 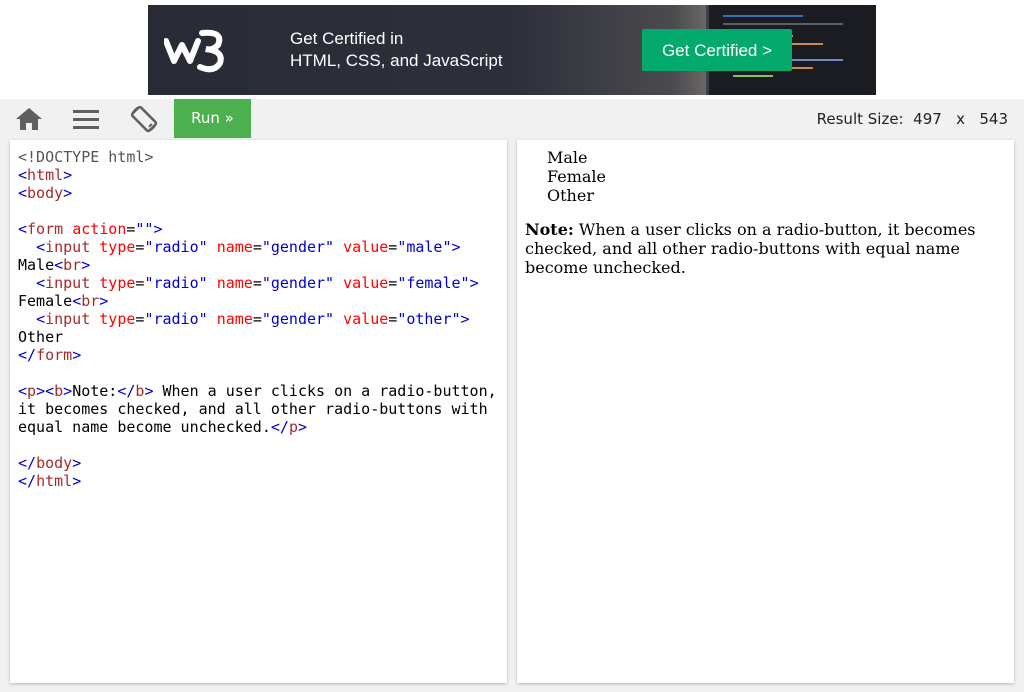 What do you see at coordinates (68, 247) in the screenshot?
I see `code-token-tag: input` at bounding box center [68, 247].